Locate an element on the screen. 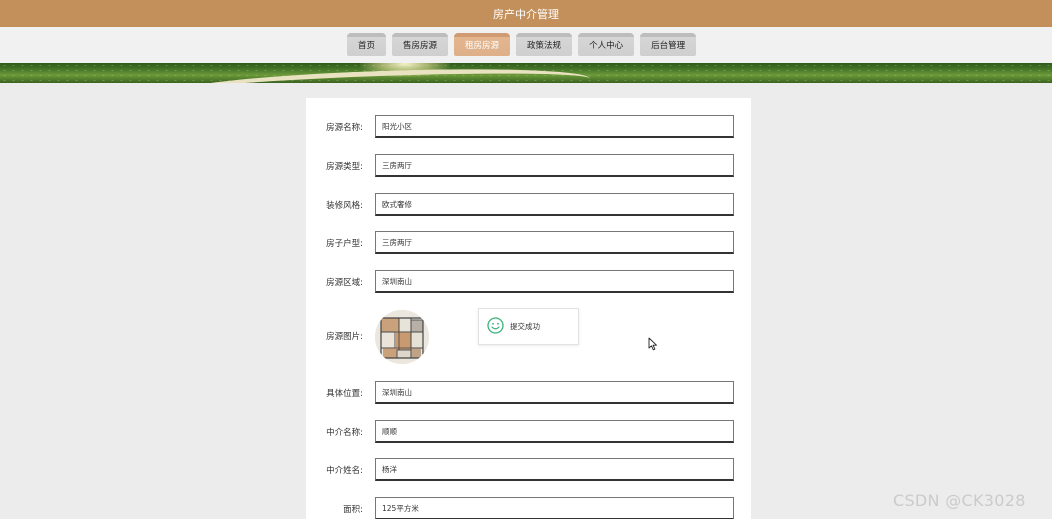  app-title: 房产中介管理 is located at coordinates (526, 14).